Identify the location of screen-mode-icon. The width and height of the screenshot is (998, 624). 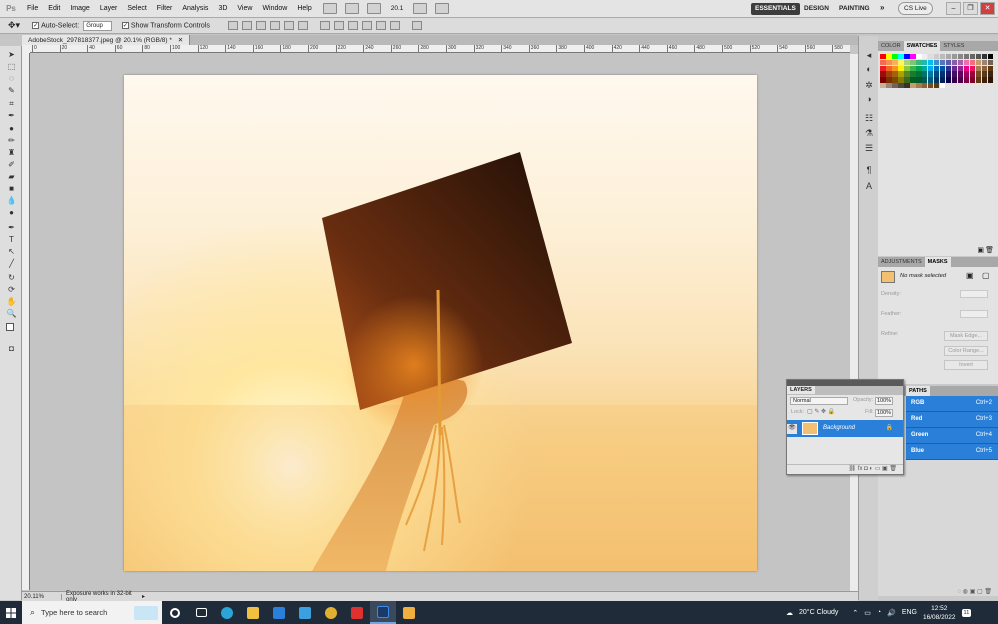
(442, 8).